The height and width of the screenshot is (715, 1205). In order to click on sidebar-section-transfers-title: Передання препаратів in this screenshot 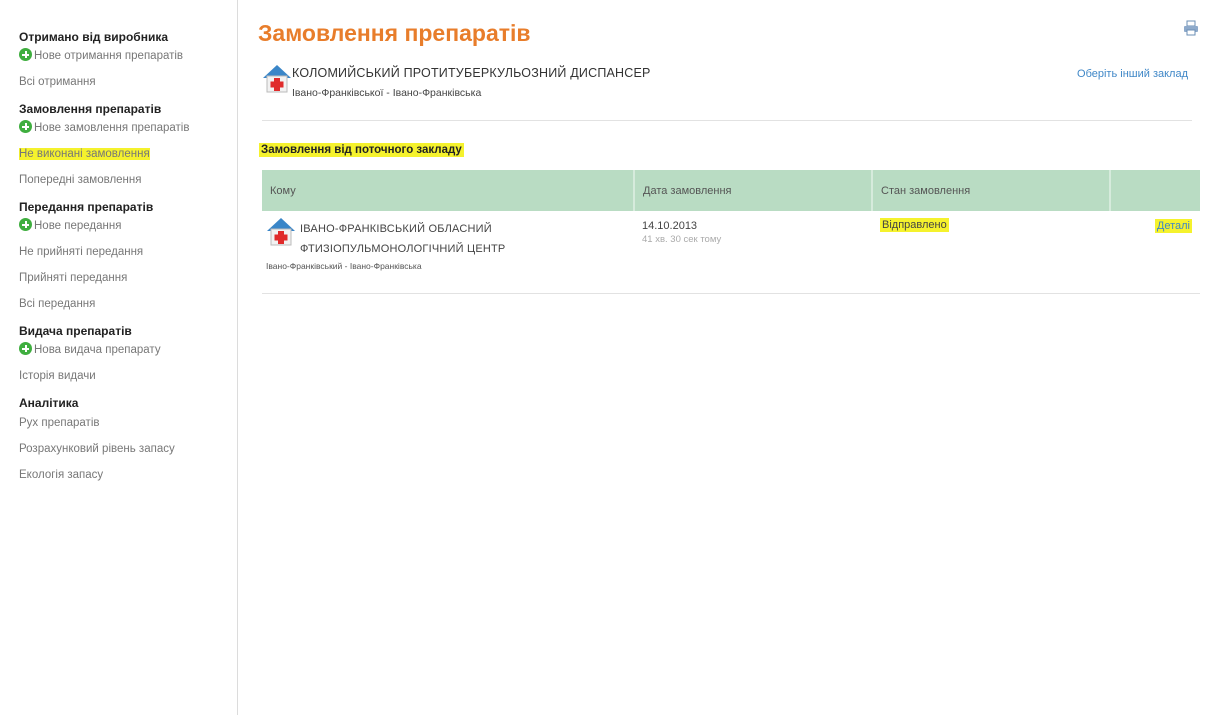, I will do `click(86, 207)`.